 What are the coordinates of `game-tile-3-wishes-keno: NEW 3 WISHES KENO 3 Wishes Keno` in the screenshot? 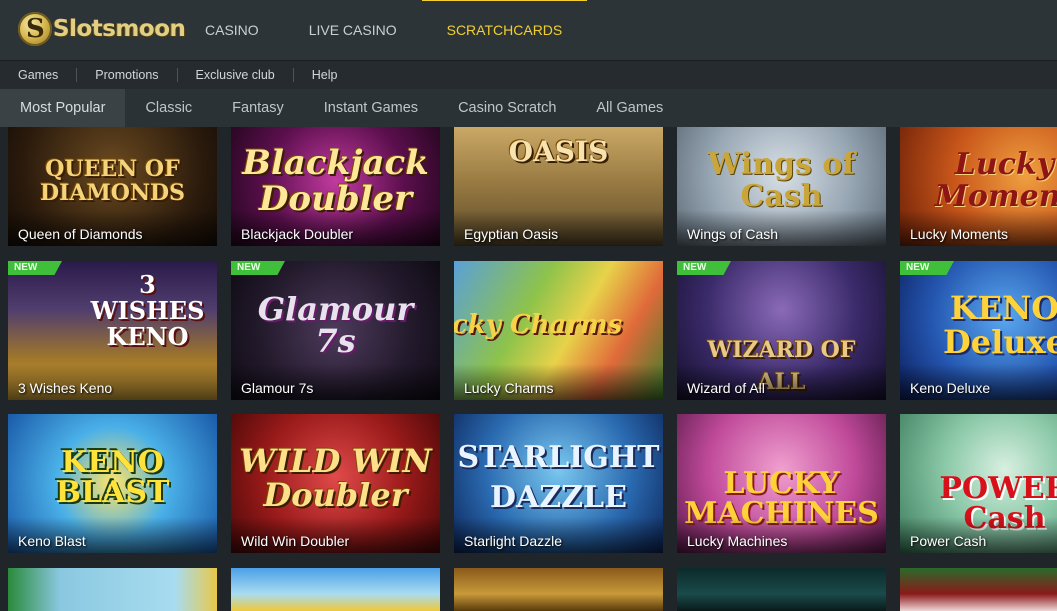 It's located at (112, 330).